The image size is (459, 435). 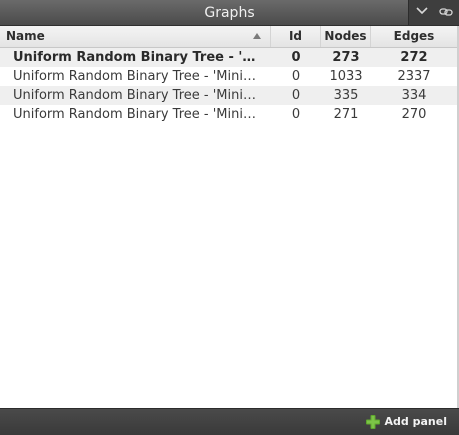 I want to click on cell-nodes: 1033, so click(x=346, y=76).